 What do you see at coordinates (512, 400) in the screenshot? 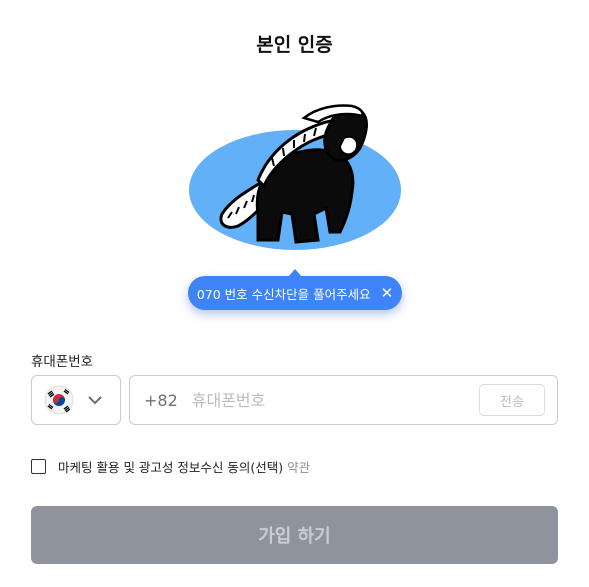
I see `send-button: 전송` at bounding box center [512, 400].